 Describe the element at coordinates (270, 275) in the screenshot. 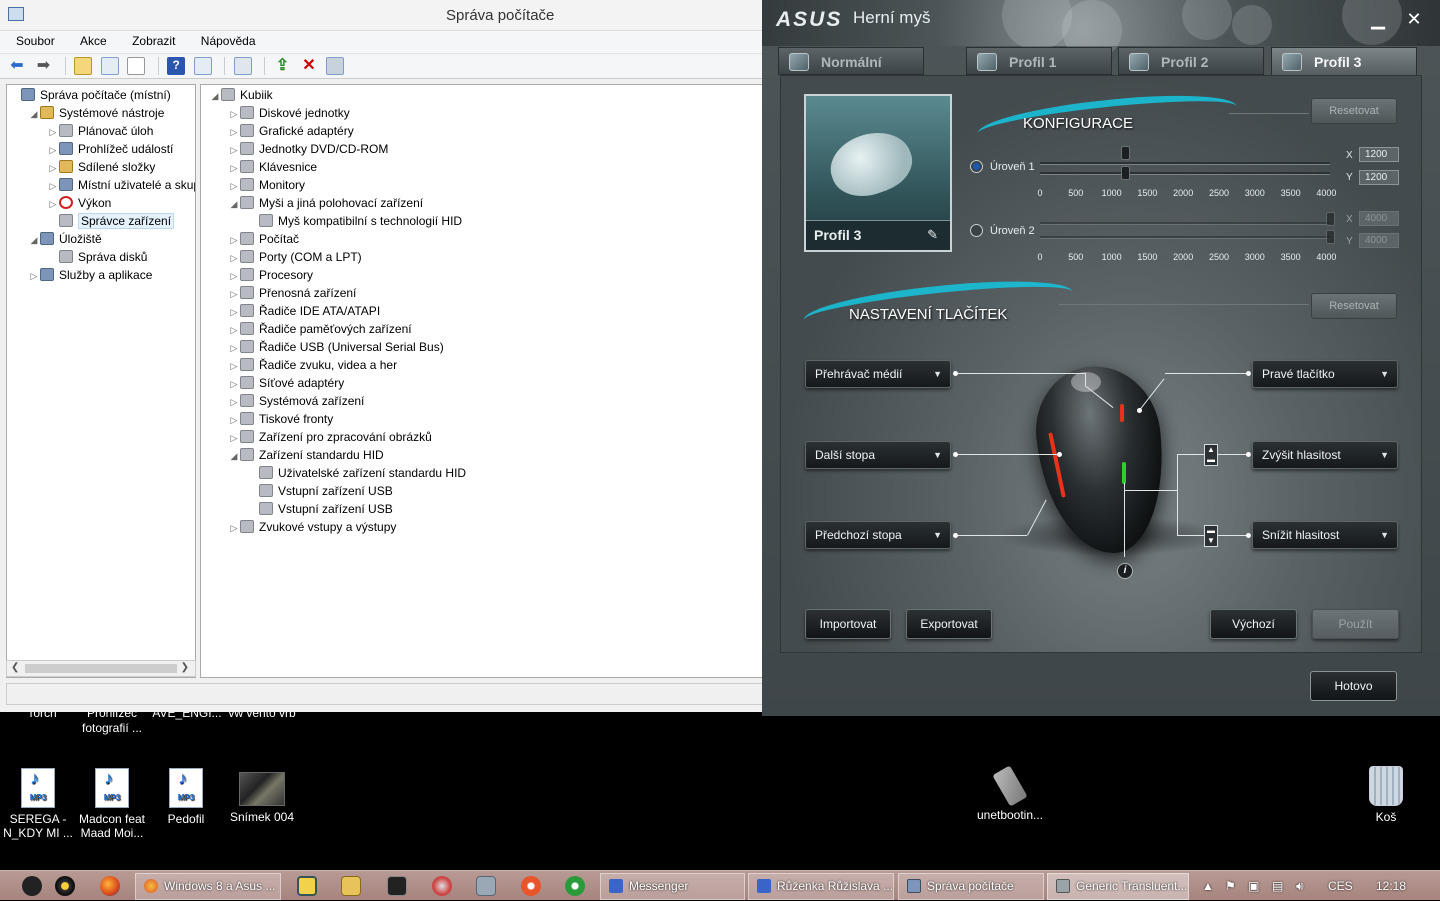

I see `device-category: ▷ Procesory` at that location.